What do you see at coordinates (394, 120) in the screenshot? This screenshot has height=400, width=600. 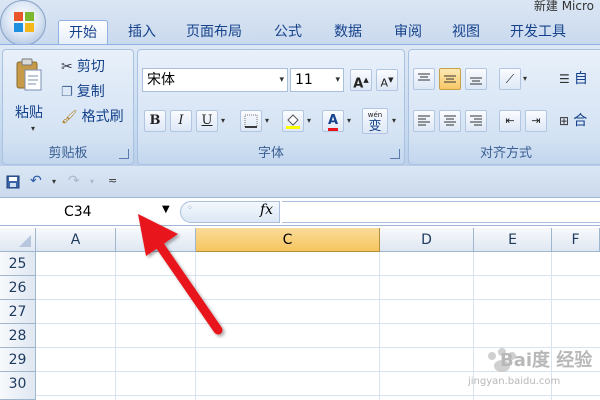 I see `phonetic-dropdown-icon: ▾` at bounding box center [394, 120].